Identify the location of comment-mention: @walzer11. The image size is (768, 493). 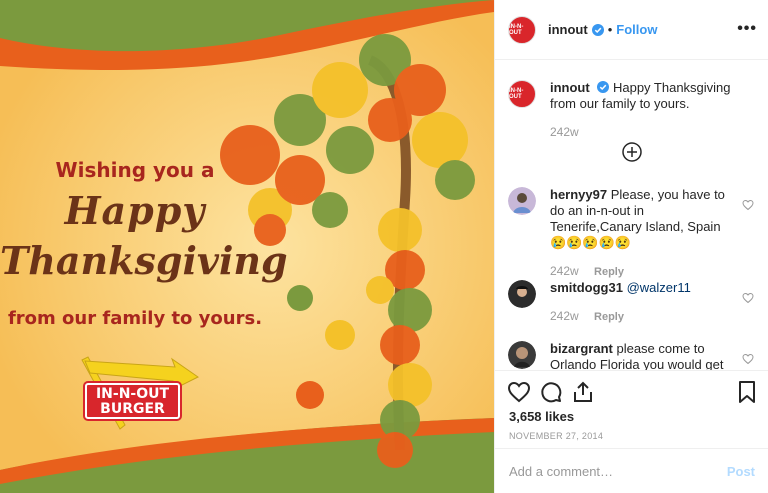
(659, 287).